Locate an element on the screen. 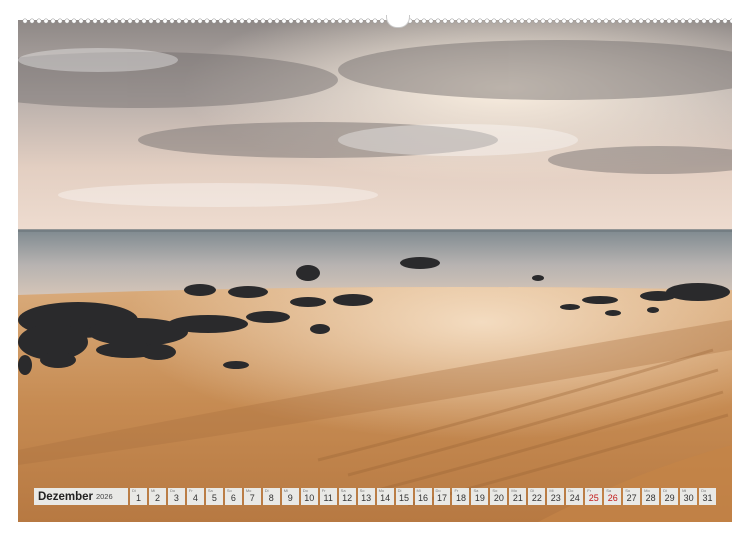 The height and width of the screenshot is (540, 750). day-cell: Mi 16 is located at coordinates (423, 496).